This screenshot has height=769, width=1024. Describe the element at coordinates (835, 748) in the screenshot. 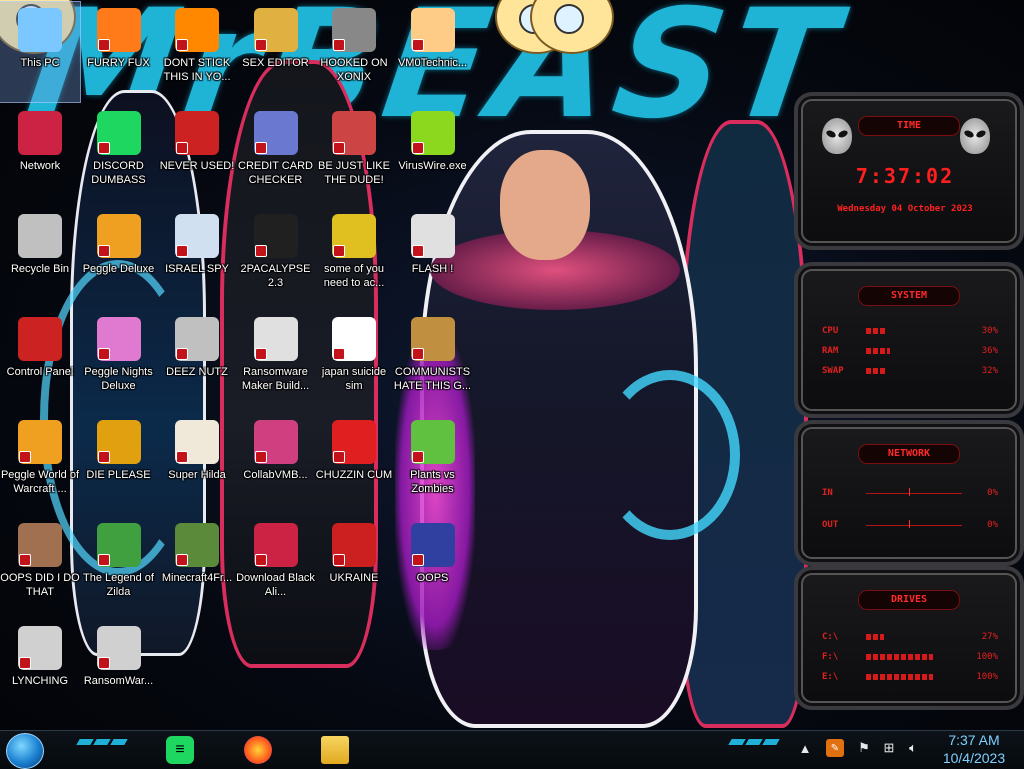

I see `app-tray-icon: ✎` at that location.